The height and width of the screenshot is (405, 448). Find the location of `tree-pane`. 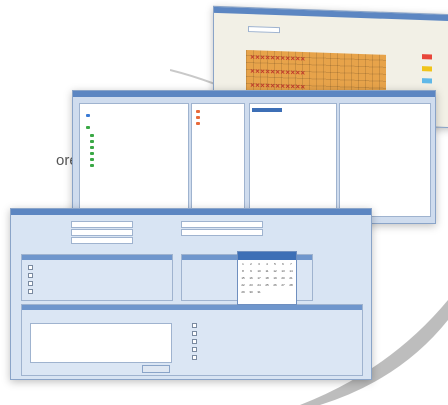

tree-pane is located at coordinates (134, 160).